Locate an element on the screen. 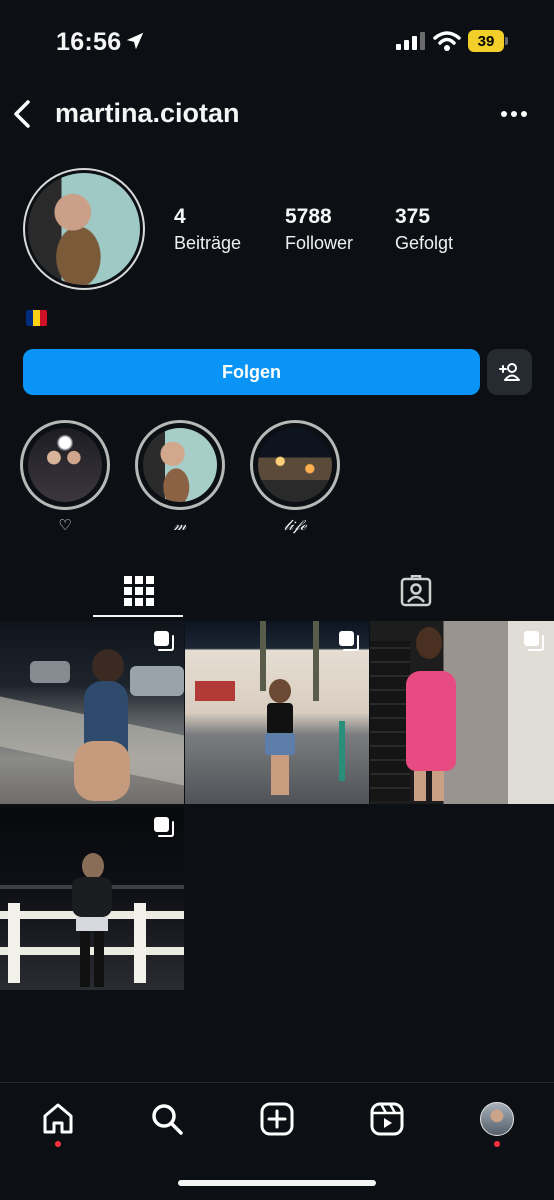 The width and height of the screenshot is (554, 1200). profile-avatar is located at coordinates (84, 229).